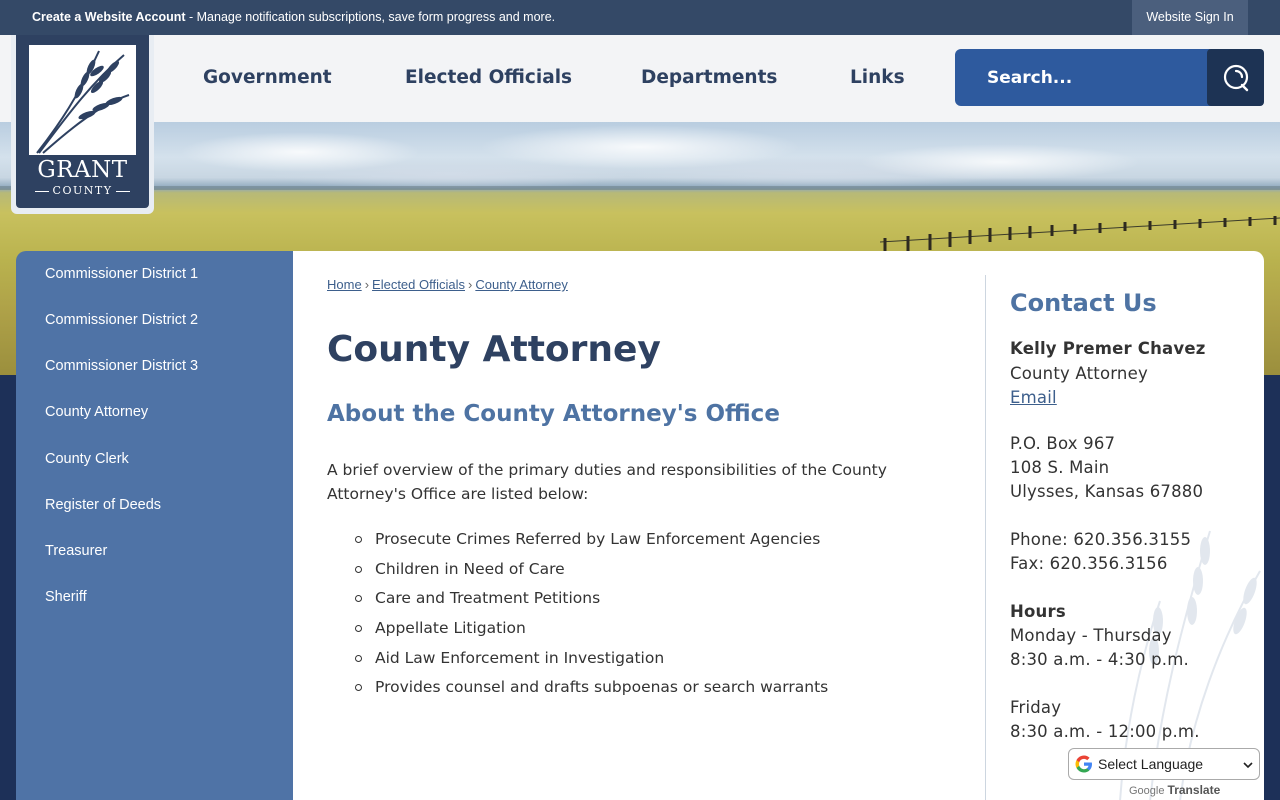 The width and height of the screenshot is (1280, 800). I want to click on sidebar-item-county-clerk: County Clerk, so click(87, 459).